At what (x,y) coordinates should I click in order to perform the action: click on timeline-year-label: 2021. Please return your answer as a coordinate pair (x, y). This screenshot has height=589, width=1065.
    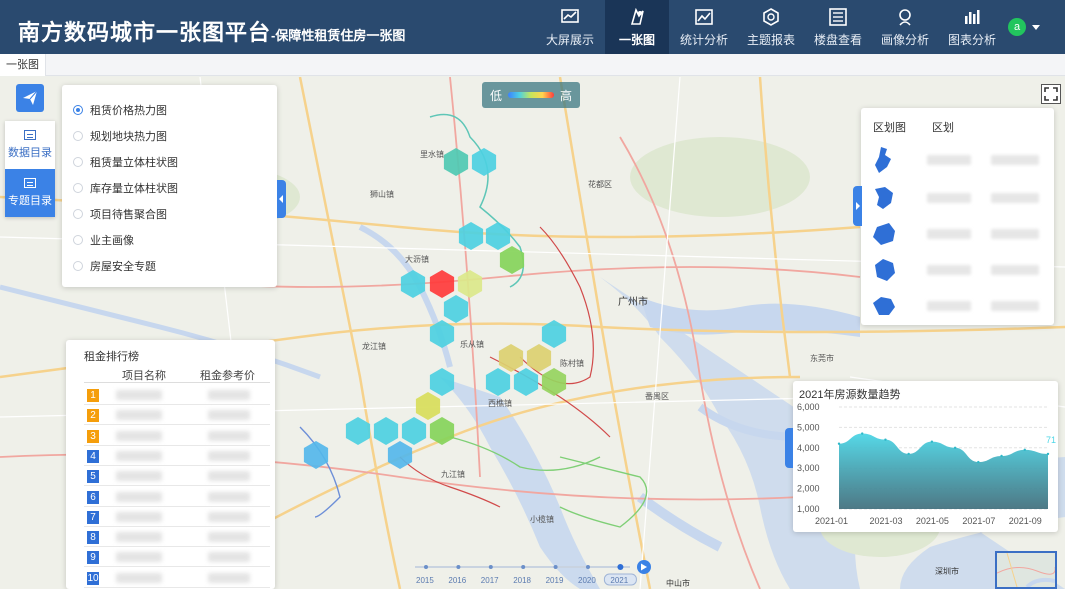
    Looking at the image, I should click on (619, 580).